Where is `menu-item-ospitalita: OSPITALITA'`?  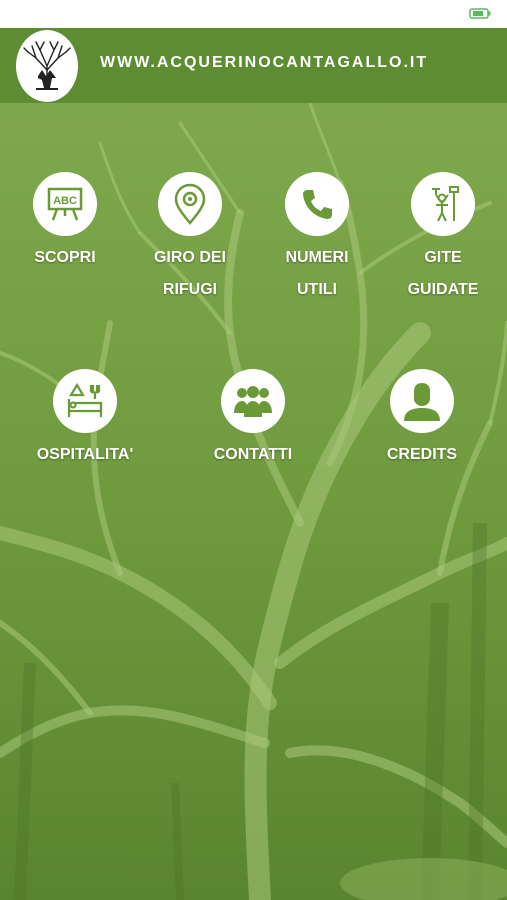
menu-item-ospitalita: OSPITALITA' is located at coordinates (85, 420).